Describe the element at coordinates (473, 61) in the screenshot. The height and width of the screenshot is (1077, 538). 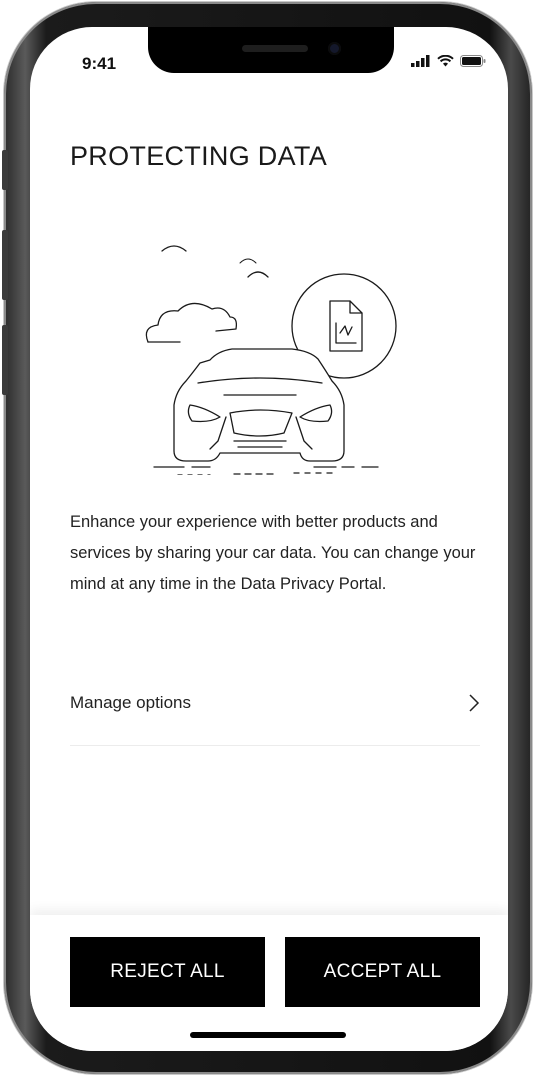
I see `battery-icon` at that location.